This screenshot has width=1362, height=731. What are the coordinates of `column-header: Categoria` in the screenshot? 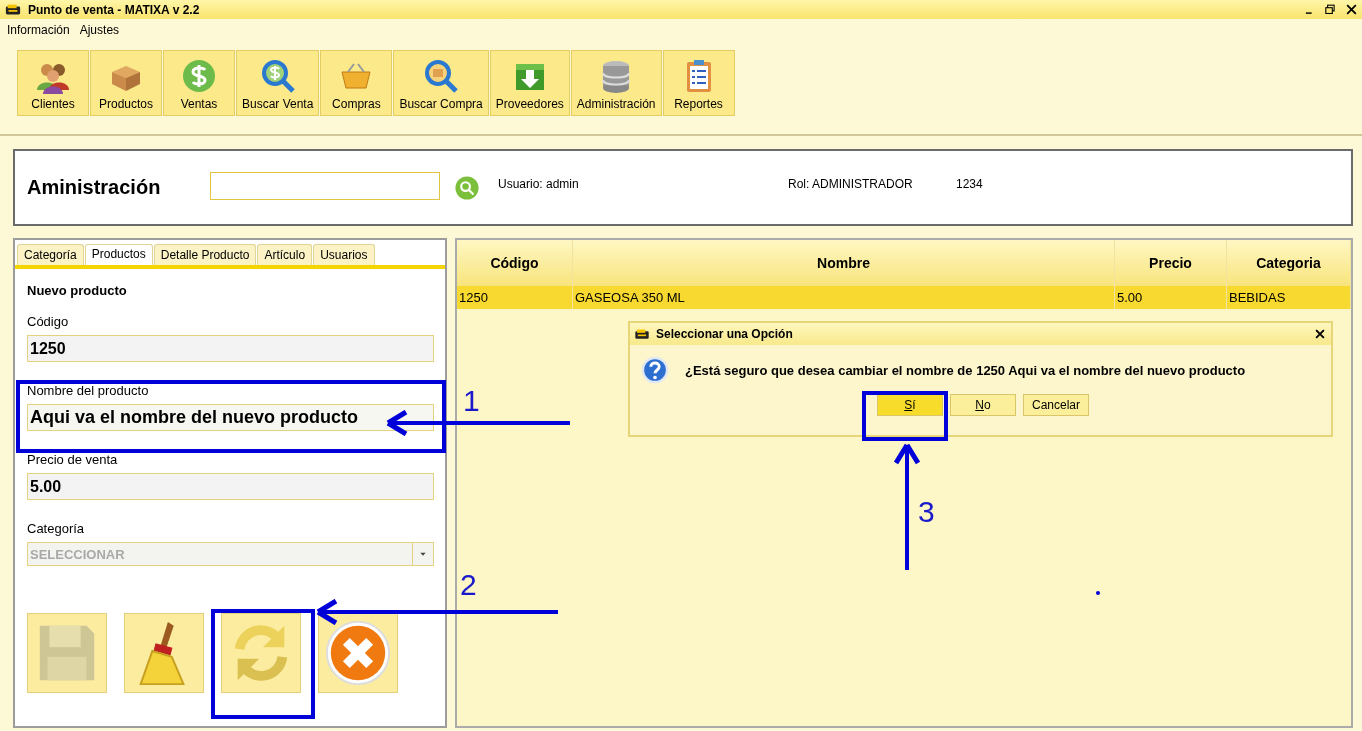 It's located at (1288, 263).